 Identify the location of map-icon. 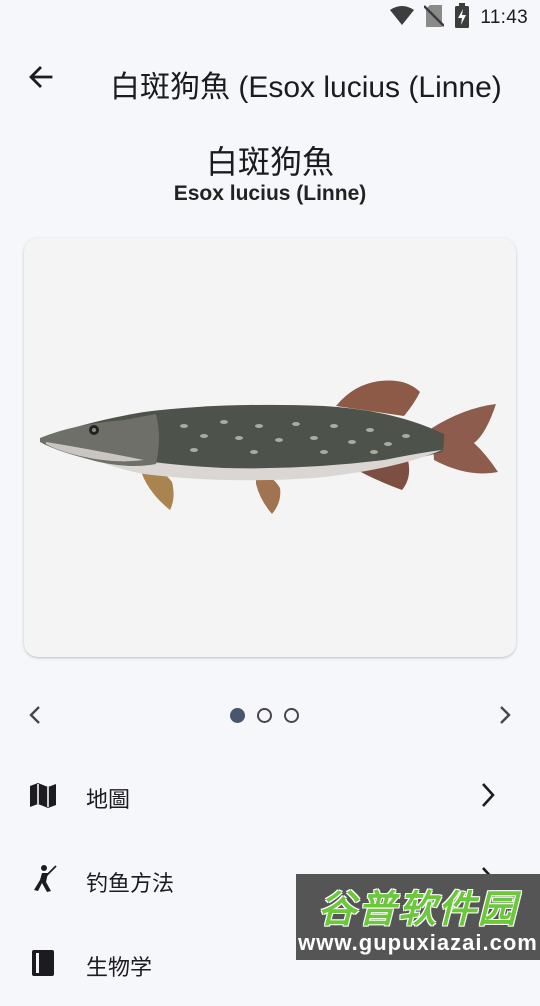
(43, 795).